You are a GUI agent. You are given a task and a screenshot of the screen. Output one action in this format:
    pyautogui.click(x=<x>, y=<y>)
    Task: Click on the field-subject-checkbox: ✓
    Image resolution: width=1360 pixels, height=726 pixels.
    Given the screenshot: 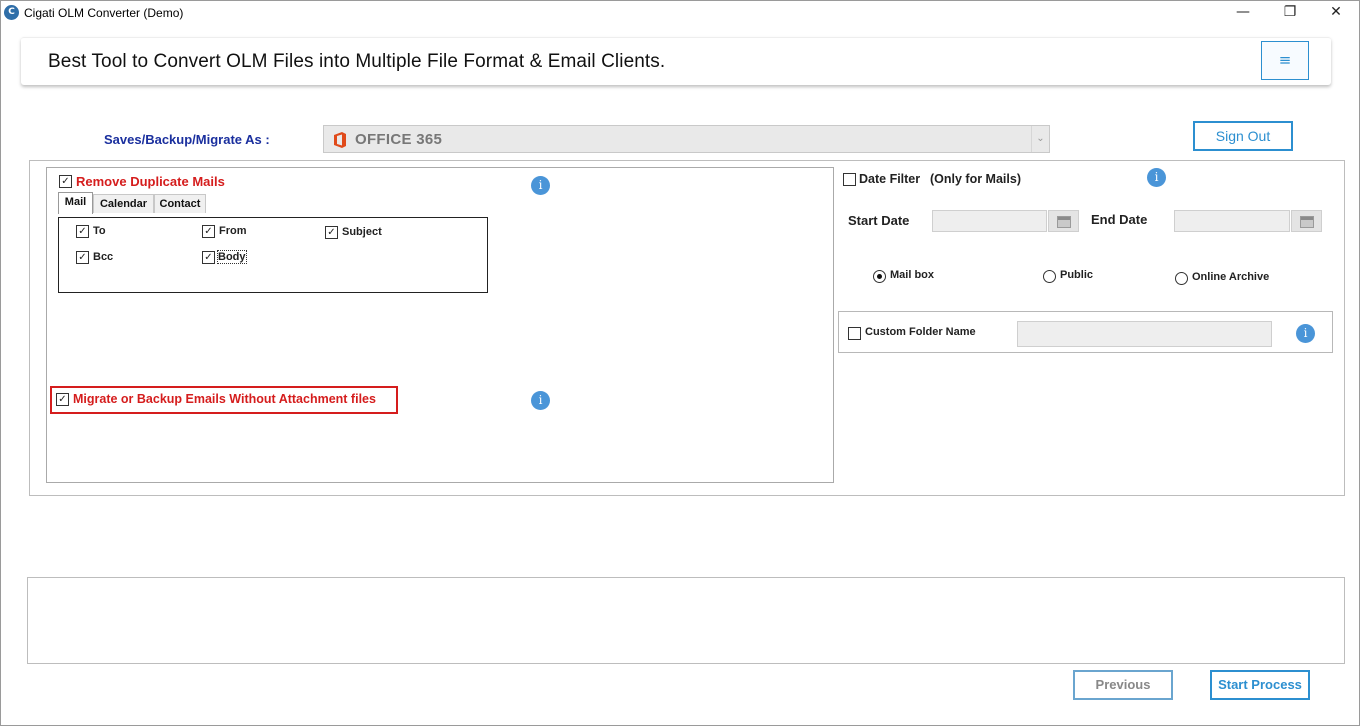 What is the action you would take?
    pyautogui.click(x=331, y=232)
    